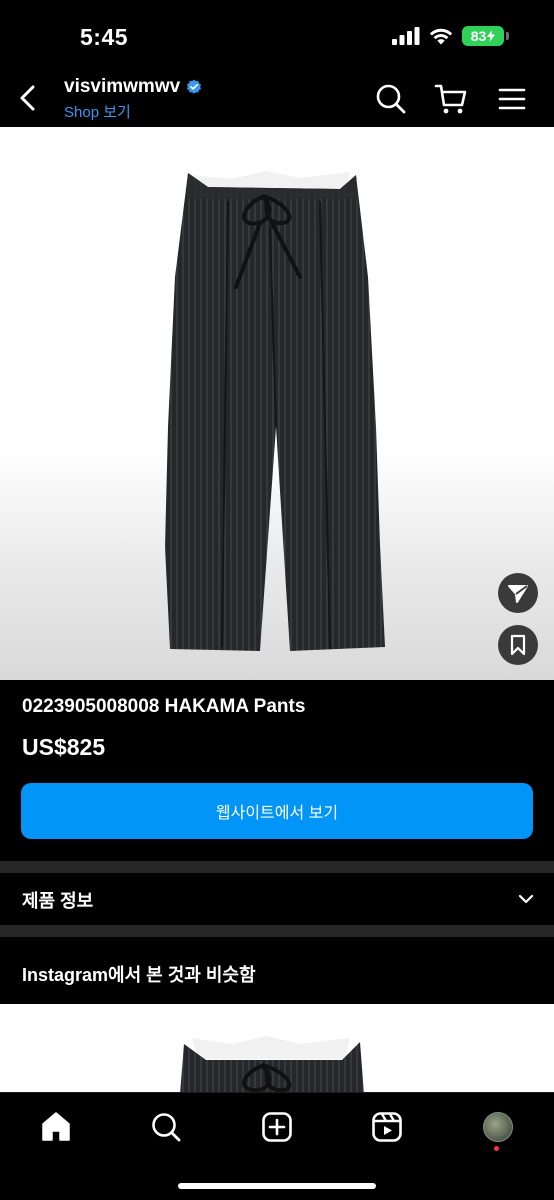 This screenshot has height=1200, width=554. What do you see at coordinates (277, 99) in the screenshot?
I see `shop-header: visvimwmwv Shop 보기` at bounding box center [277, 99].